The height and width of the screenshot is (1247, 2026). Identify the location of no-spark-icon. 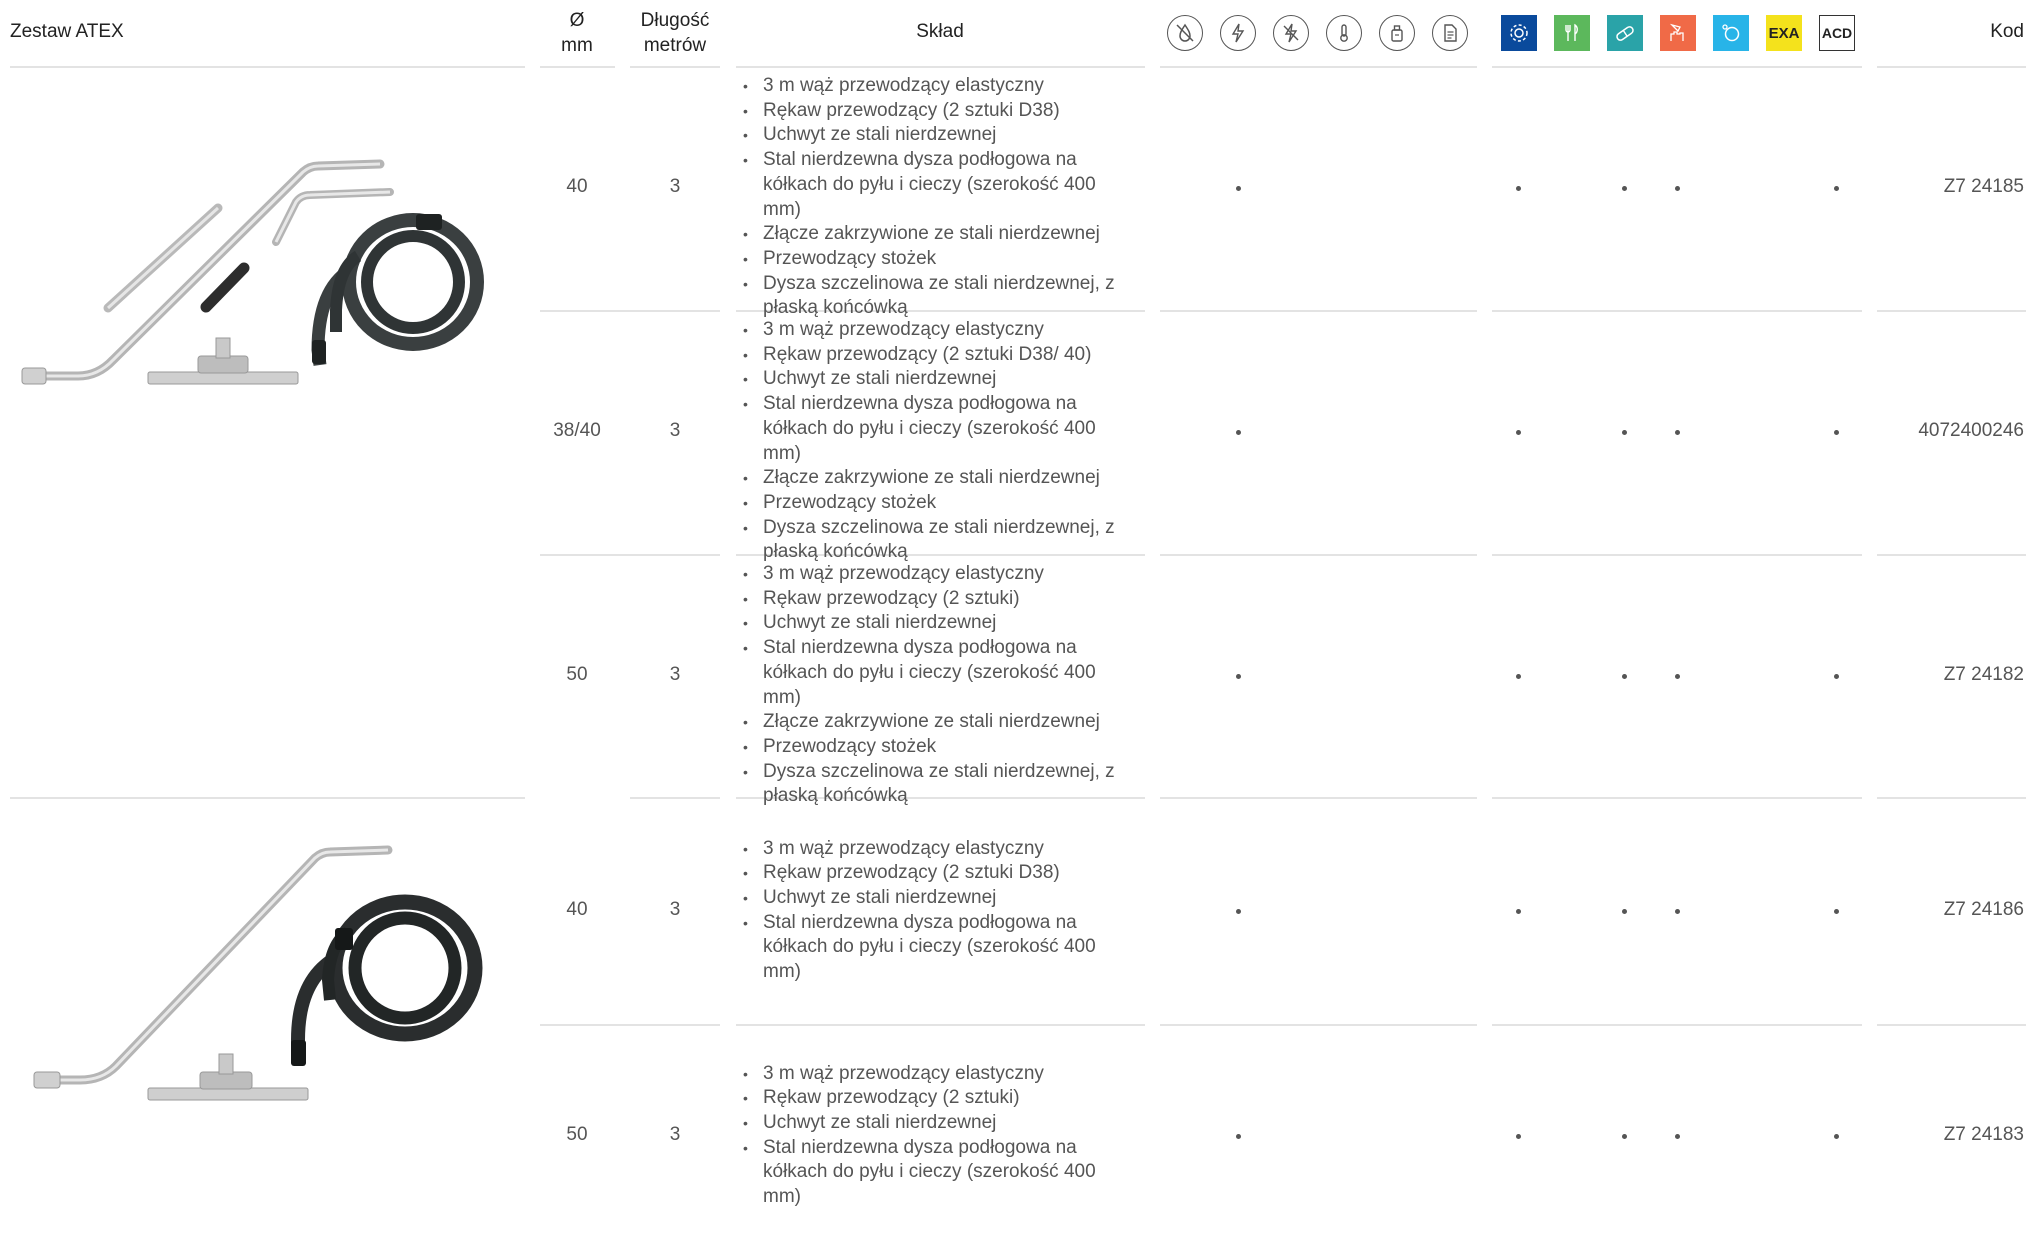
(1291, 33).